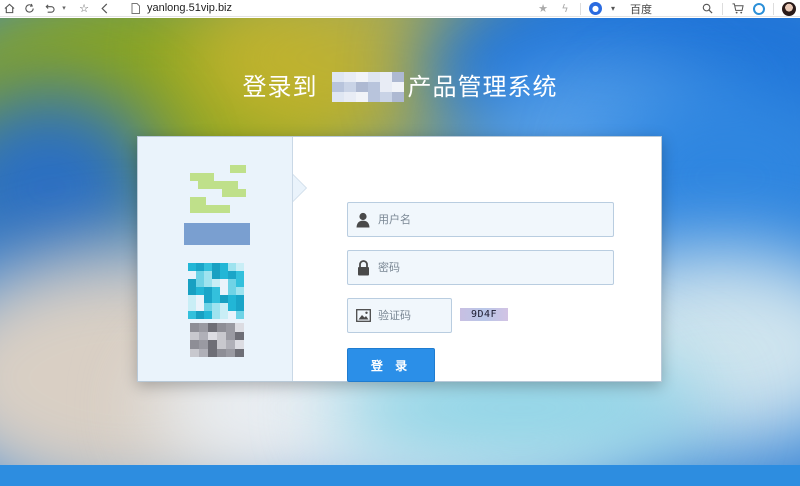  I want to click on password-field, so click(480, 267).